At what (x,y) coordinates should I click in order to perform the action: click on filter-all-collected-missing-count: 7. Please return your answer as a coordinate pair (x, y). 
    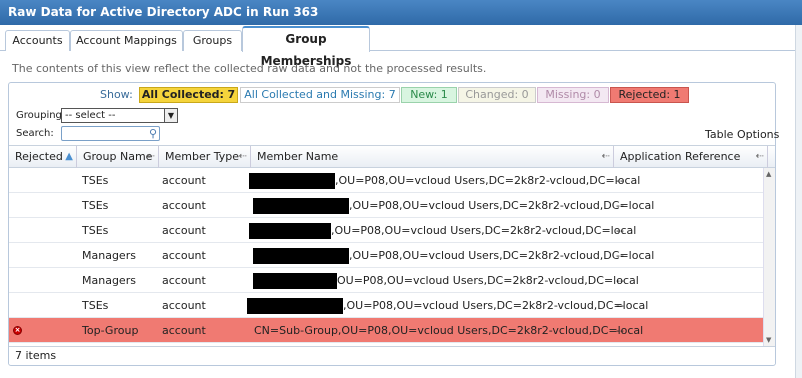
    Looking at the image, I should click on (392, 94).